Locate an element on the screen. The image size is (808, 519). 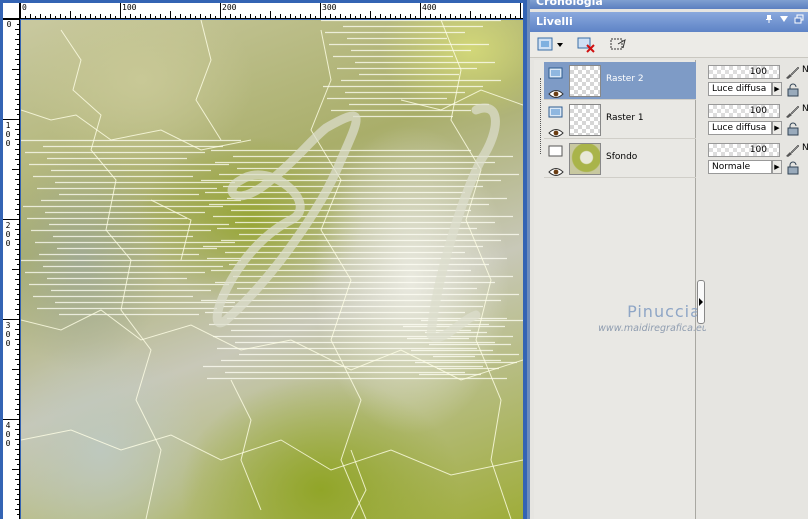
layers-toolbar is located at coordinates (669, 45).